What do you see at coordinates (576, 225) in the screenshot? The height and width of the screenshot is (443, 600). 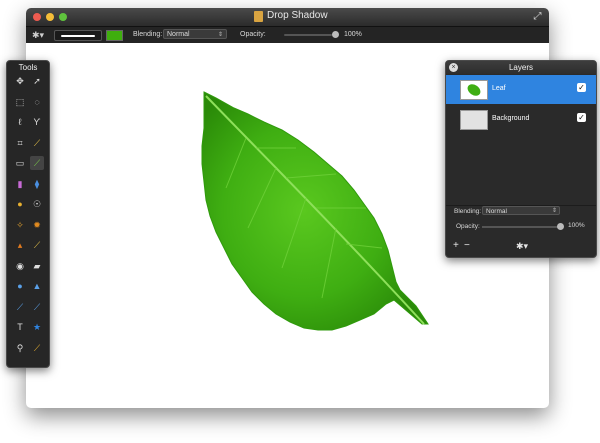 I see `layer-opacity-value: 100%` at bounding box center [576, 225].